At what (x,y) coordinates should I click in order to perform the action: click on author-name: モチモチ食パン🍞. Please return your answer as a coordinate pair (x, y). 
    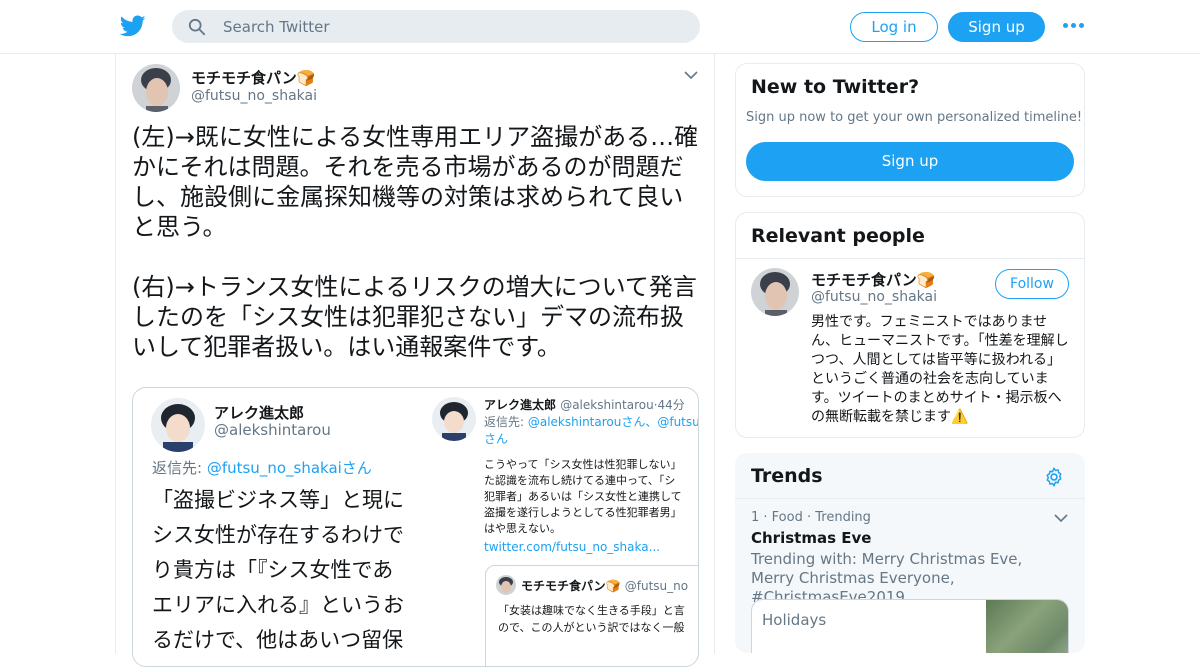
    Looking at the image, I should click on (253, 77).